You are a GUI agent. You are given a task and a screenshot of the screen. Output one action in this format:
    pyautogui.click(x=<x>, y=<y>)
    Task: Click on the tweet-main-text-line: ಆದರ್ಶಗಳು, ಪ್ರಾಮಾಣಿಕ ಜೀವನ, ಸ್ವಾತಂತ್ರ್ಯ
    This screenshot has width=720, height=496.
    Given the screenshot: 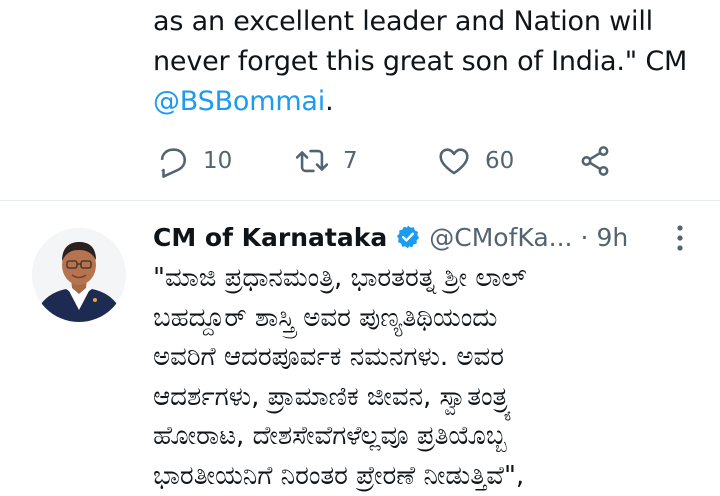 What is the action you would take?
    pyautogui.click(x=433, y=398)
    